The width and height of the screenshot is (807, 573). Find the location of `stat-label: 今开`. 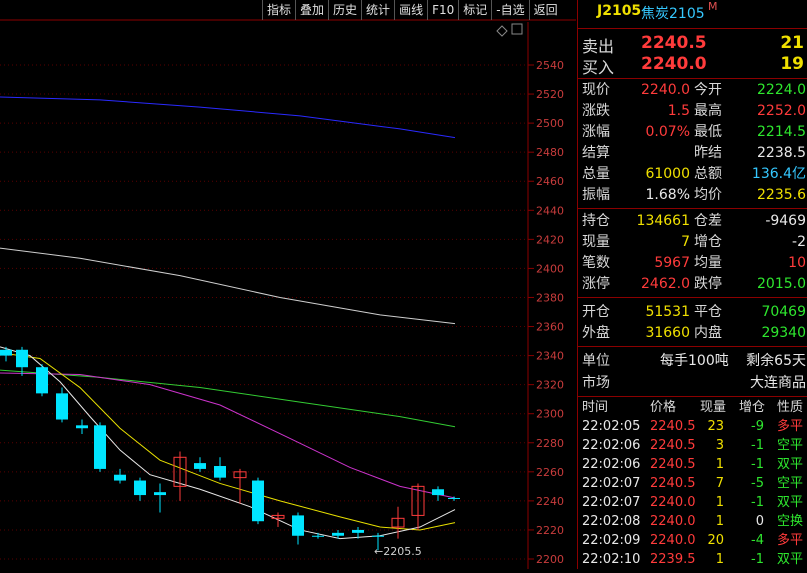

stat-label: 今开 is located at coordinates (708, 90).